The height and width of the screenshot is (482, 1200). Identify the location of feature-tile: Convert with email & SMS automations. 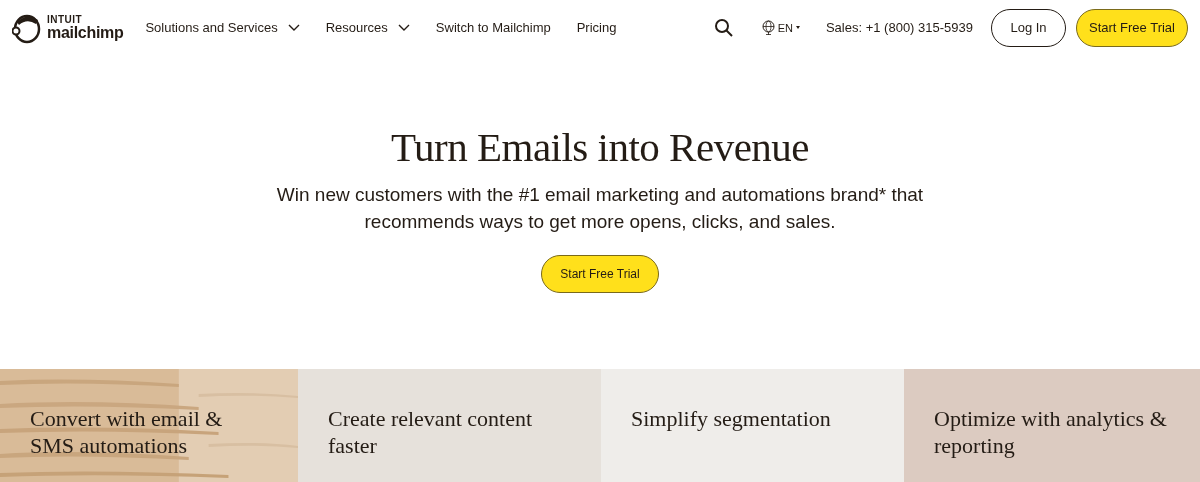
(149, 425).